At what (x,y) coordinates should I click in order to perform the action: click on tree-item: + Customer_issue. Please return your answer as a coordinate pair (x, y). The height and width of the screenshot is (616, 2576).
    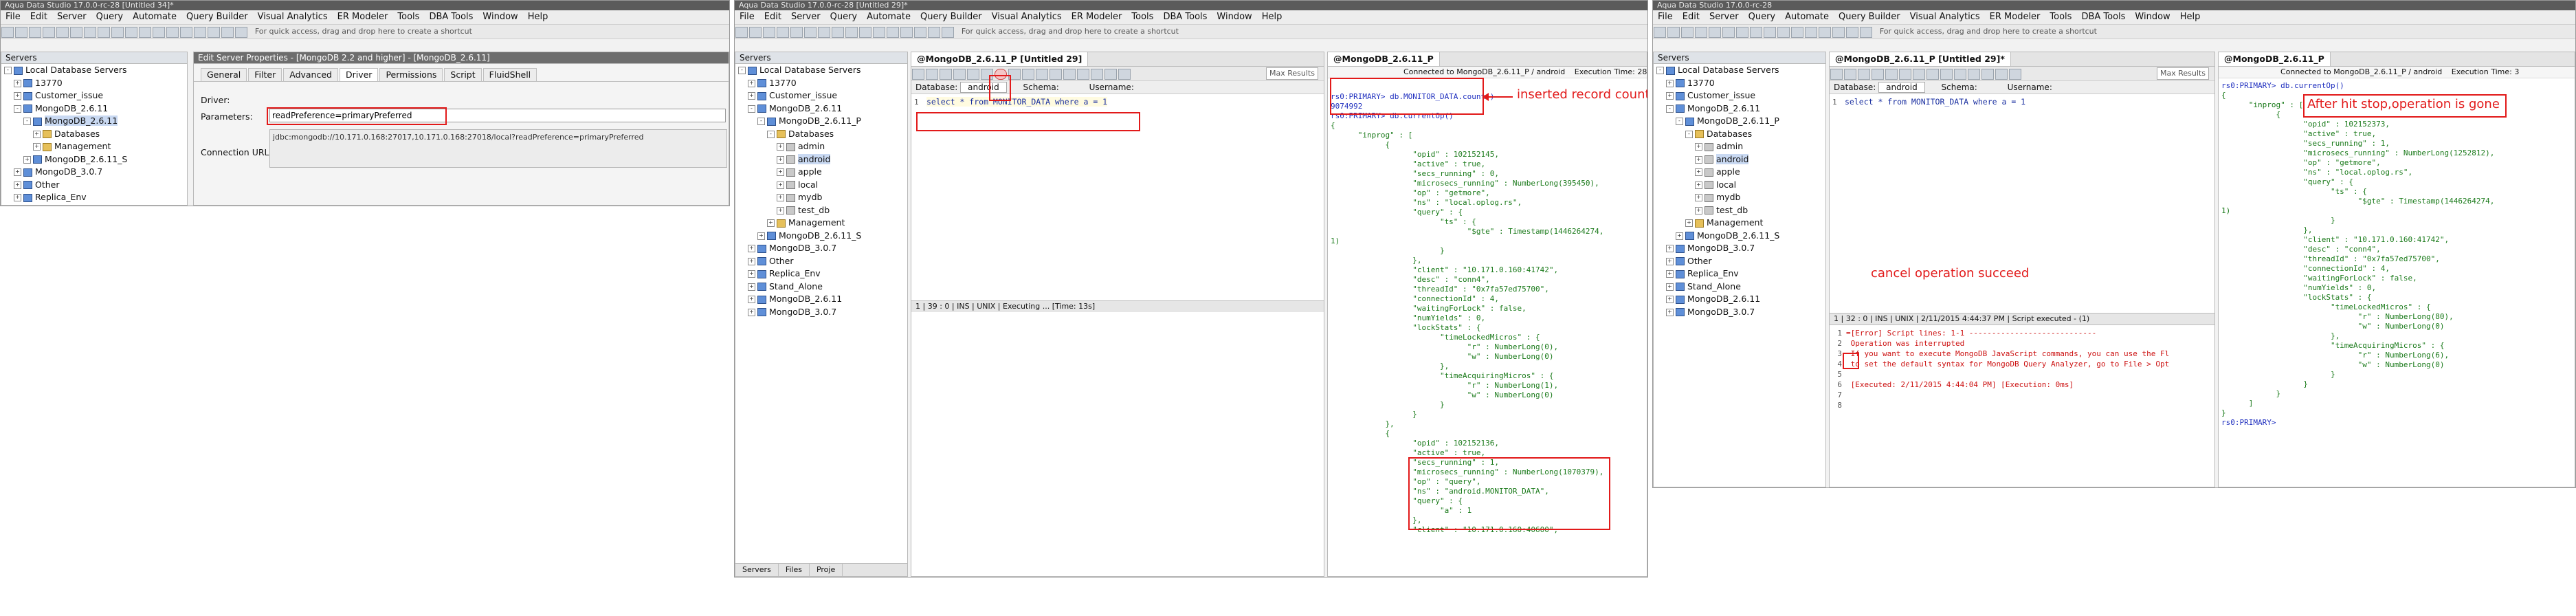
    Looking at the image, I should click on (94, 95).